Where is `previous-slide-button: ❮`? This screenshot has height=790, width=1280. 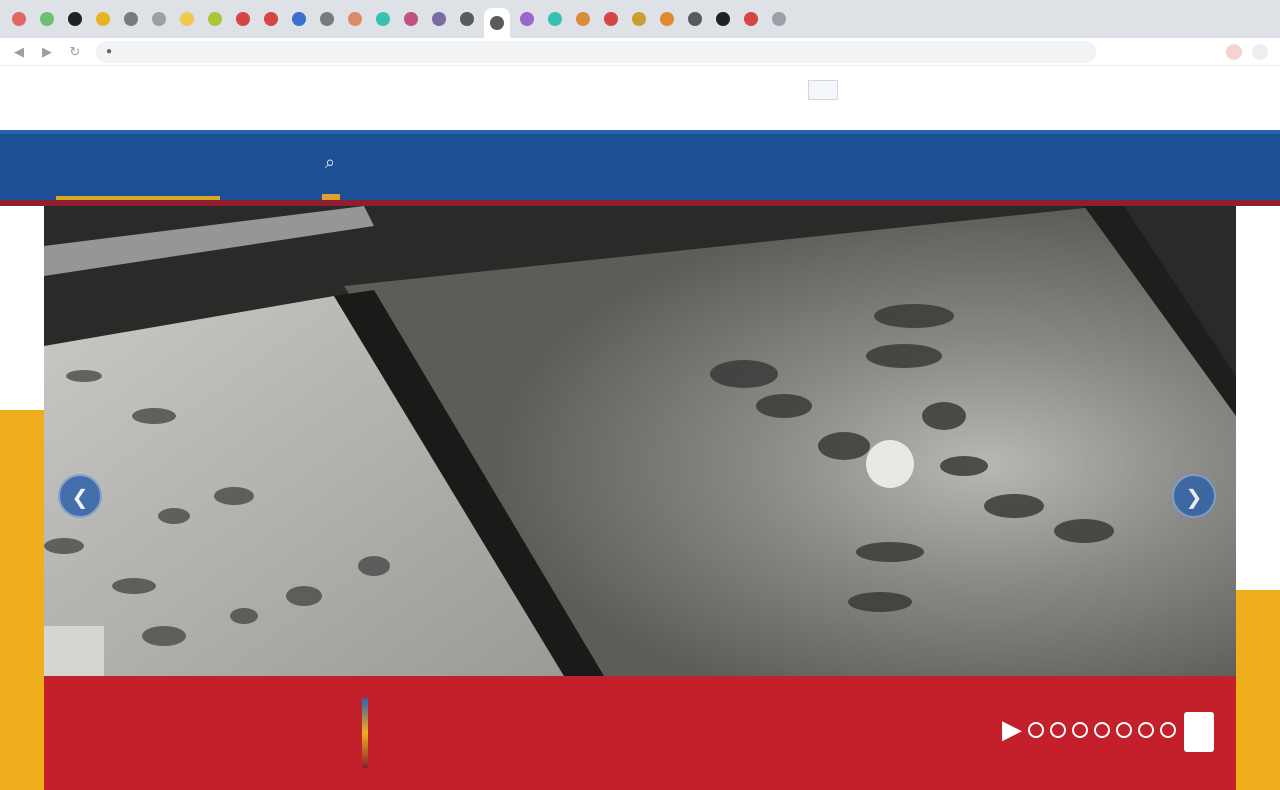 previous-slide-button: ❮ is located at coordinates (80, 496).